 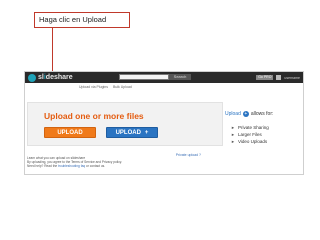 What do you see at coordinates (70, 132) in the screenshot?
I see `upload-button: UPLOAD` at bounding box center [70, 132].